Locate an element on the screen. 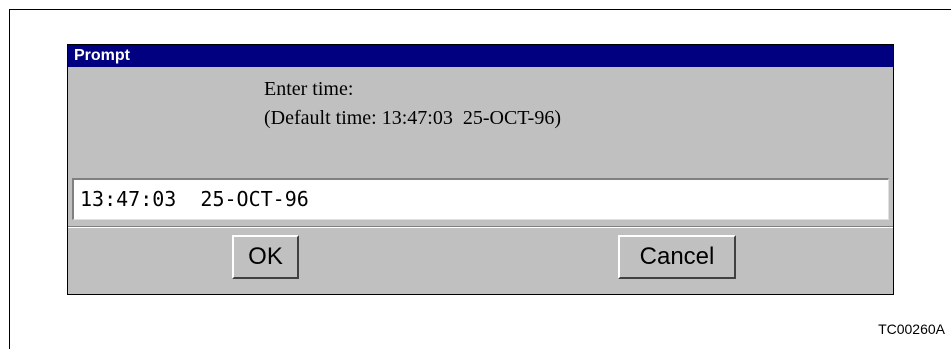 Image resolution: width=951 pixels, height=349 pixels. prompt-message-line1: Enter time: is located at coordinates (309, 89).